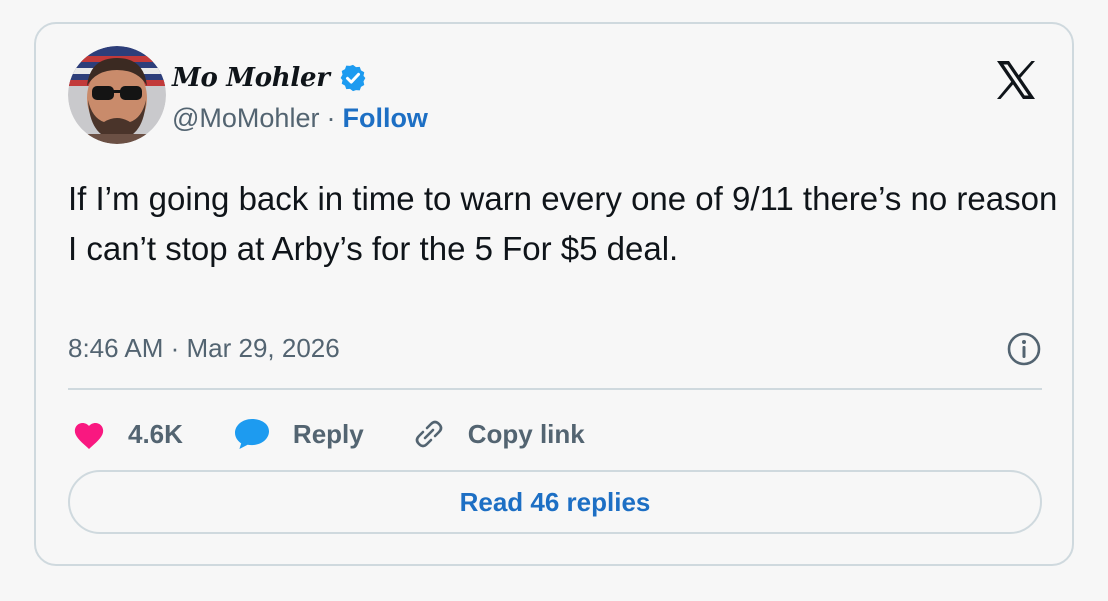 This screenshot has width=1108, height=601. I want to click on info-icon, so click(1024, 349).